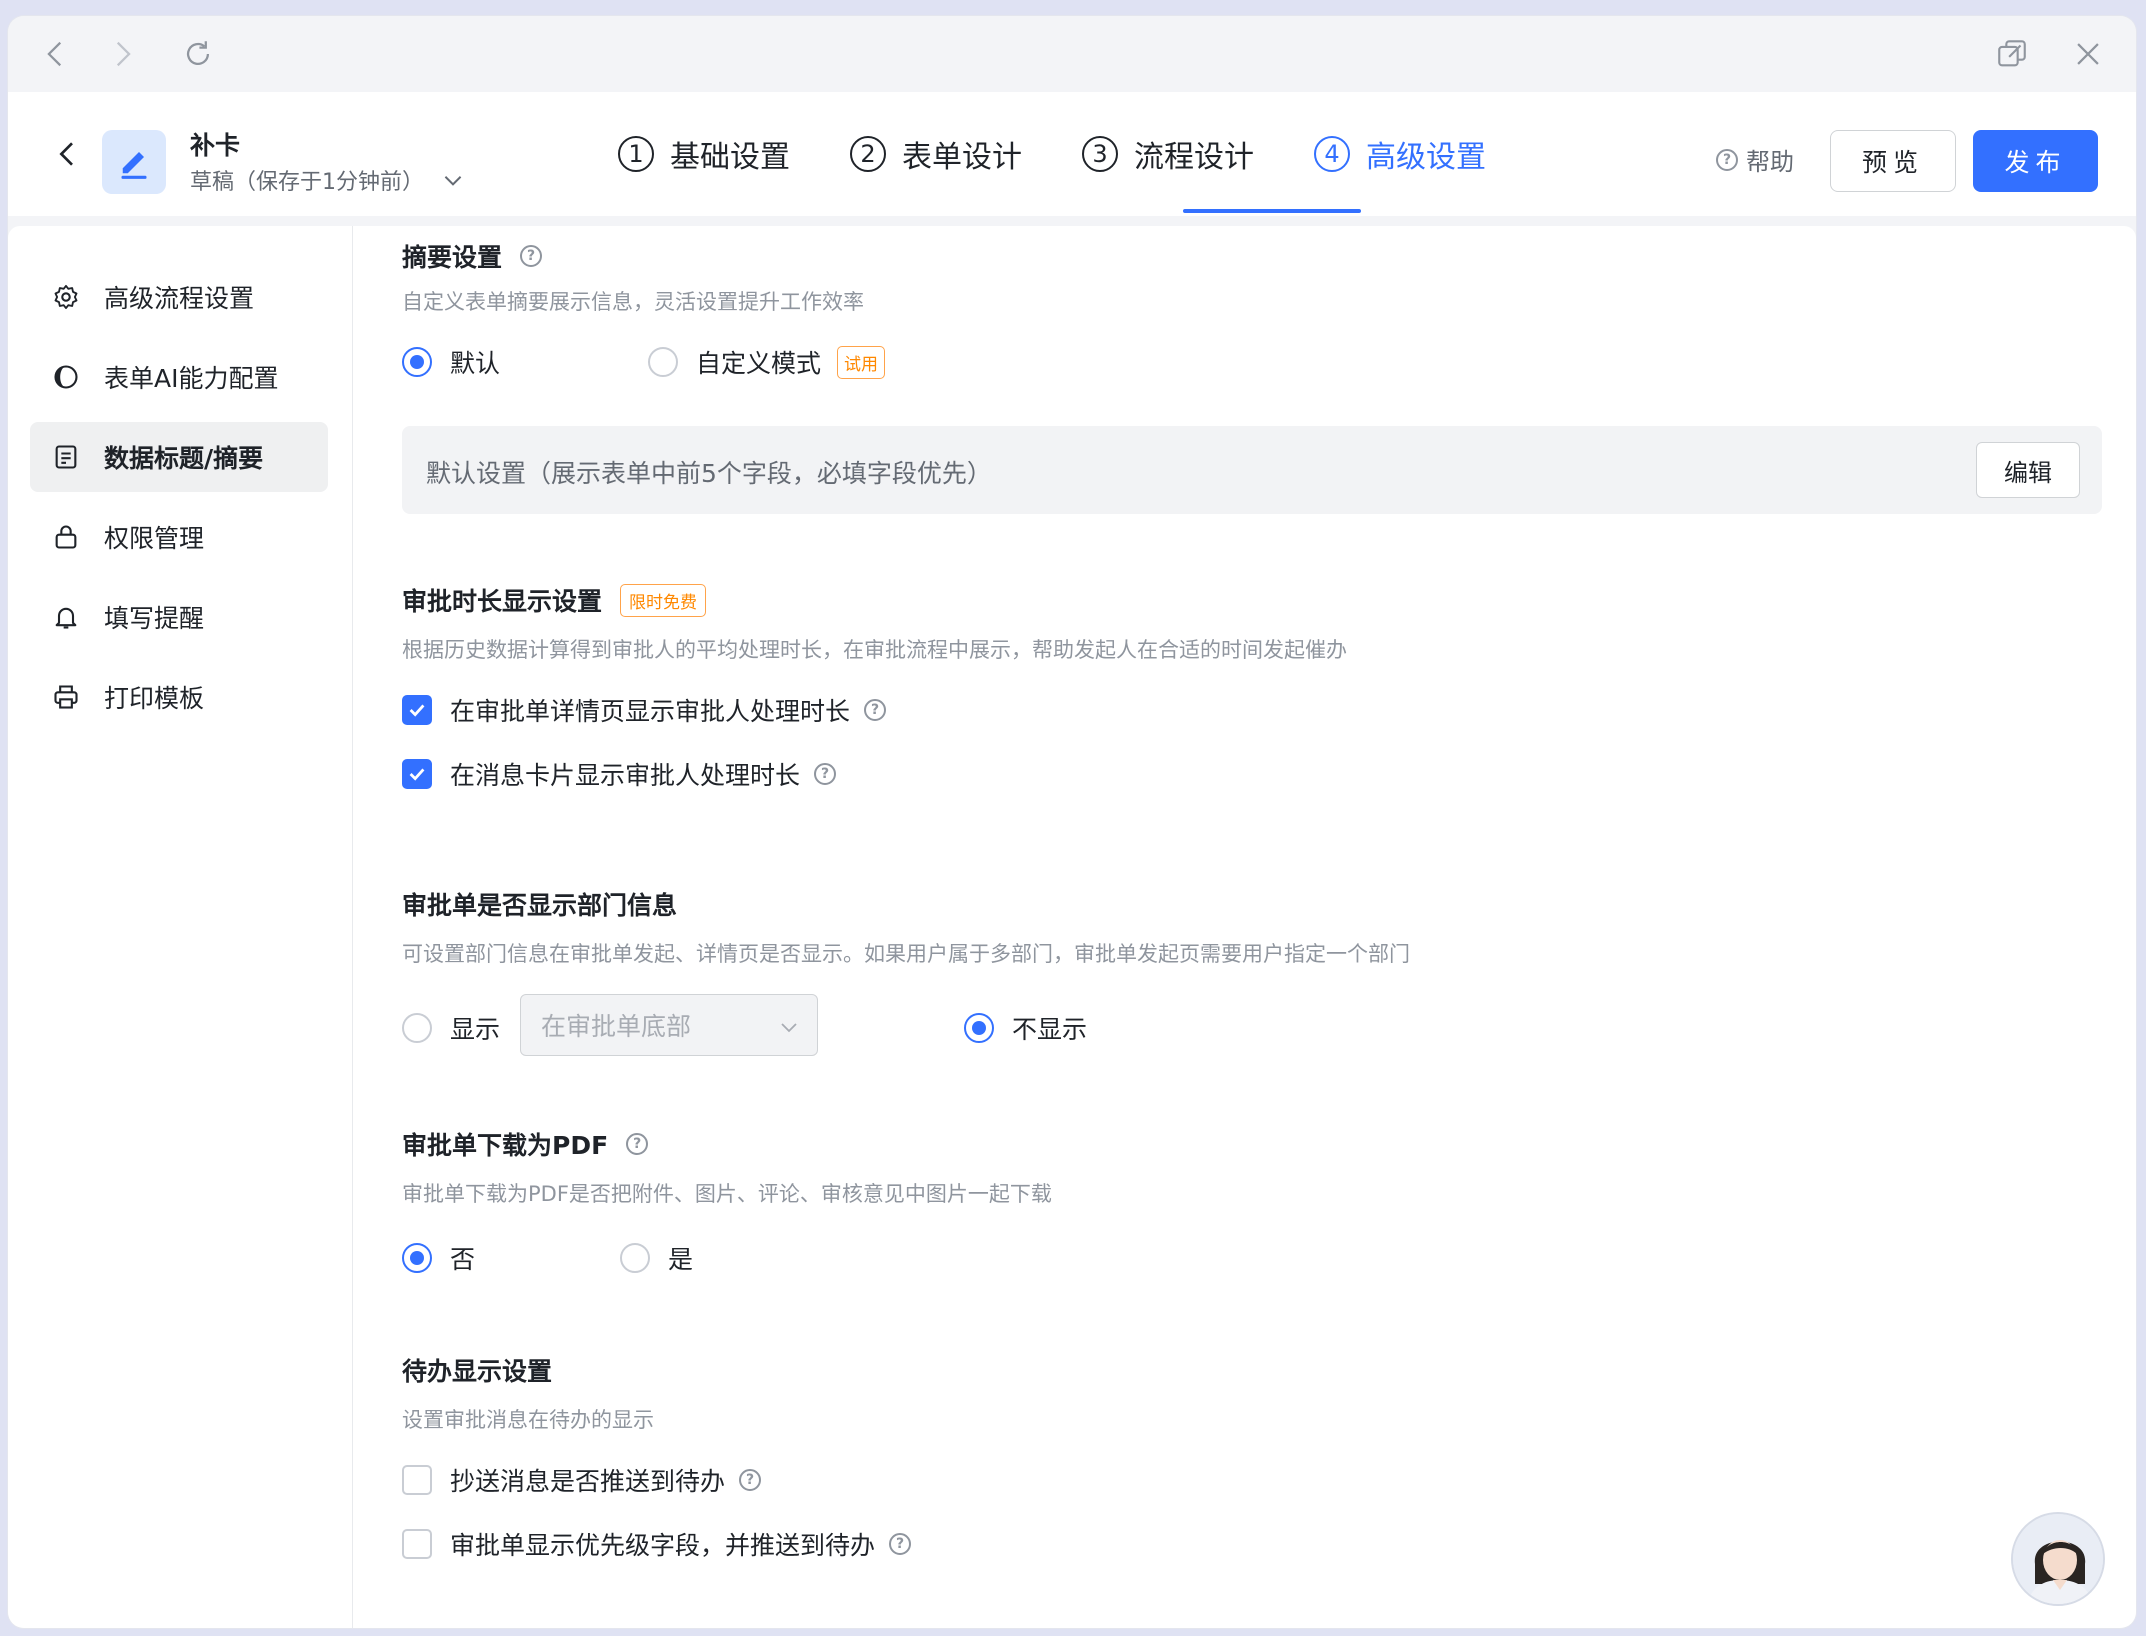 This screenshot has width=2146, height=1636. I want to click on form-icon, so click(134, 162).